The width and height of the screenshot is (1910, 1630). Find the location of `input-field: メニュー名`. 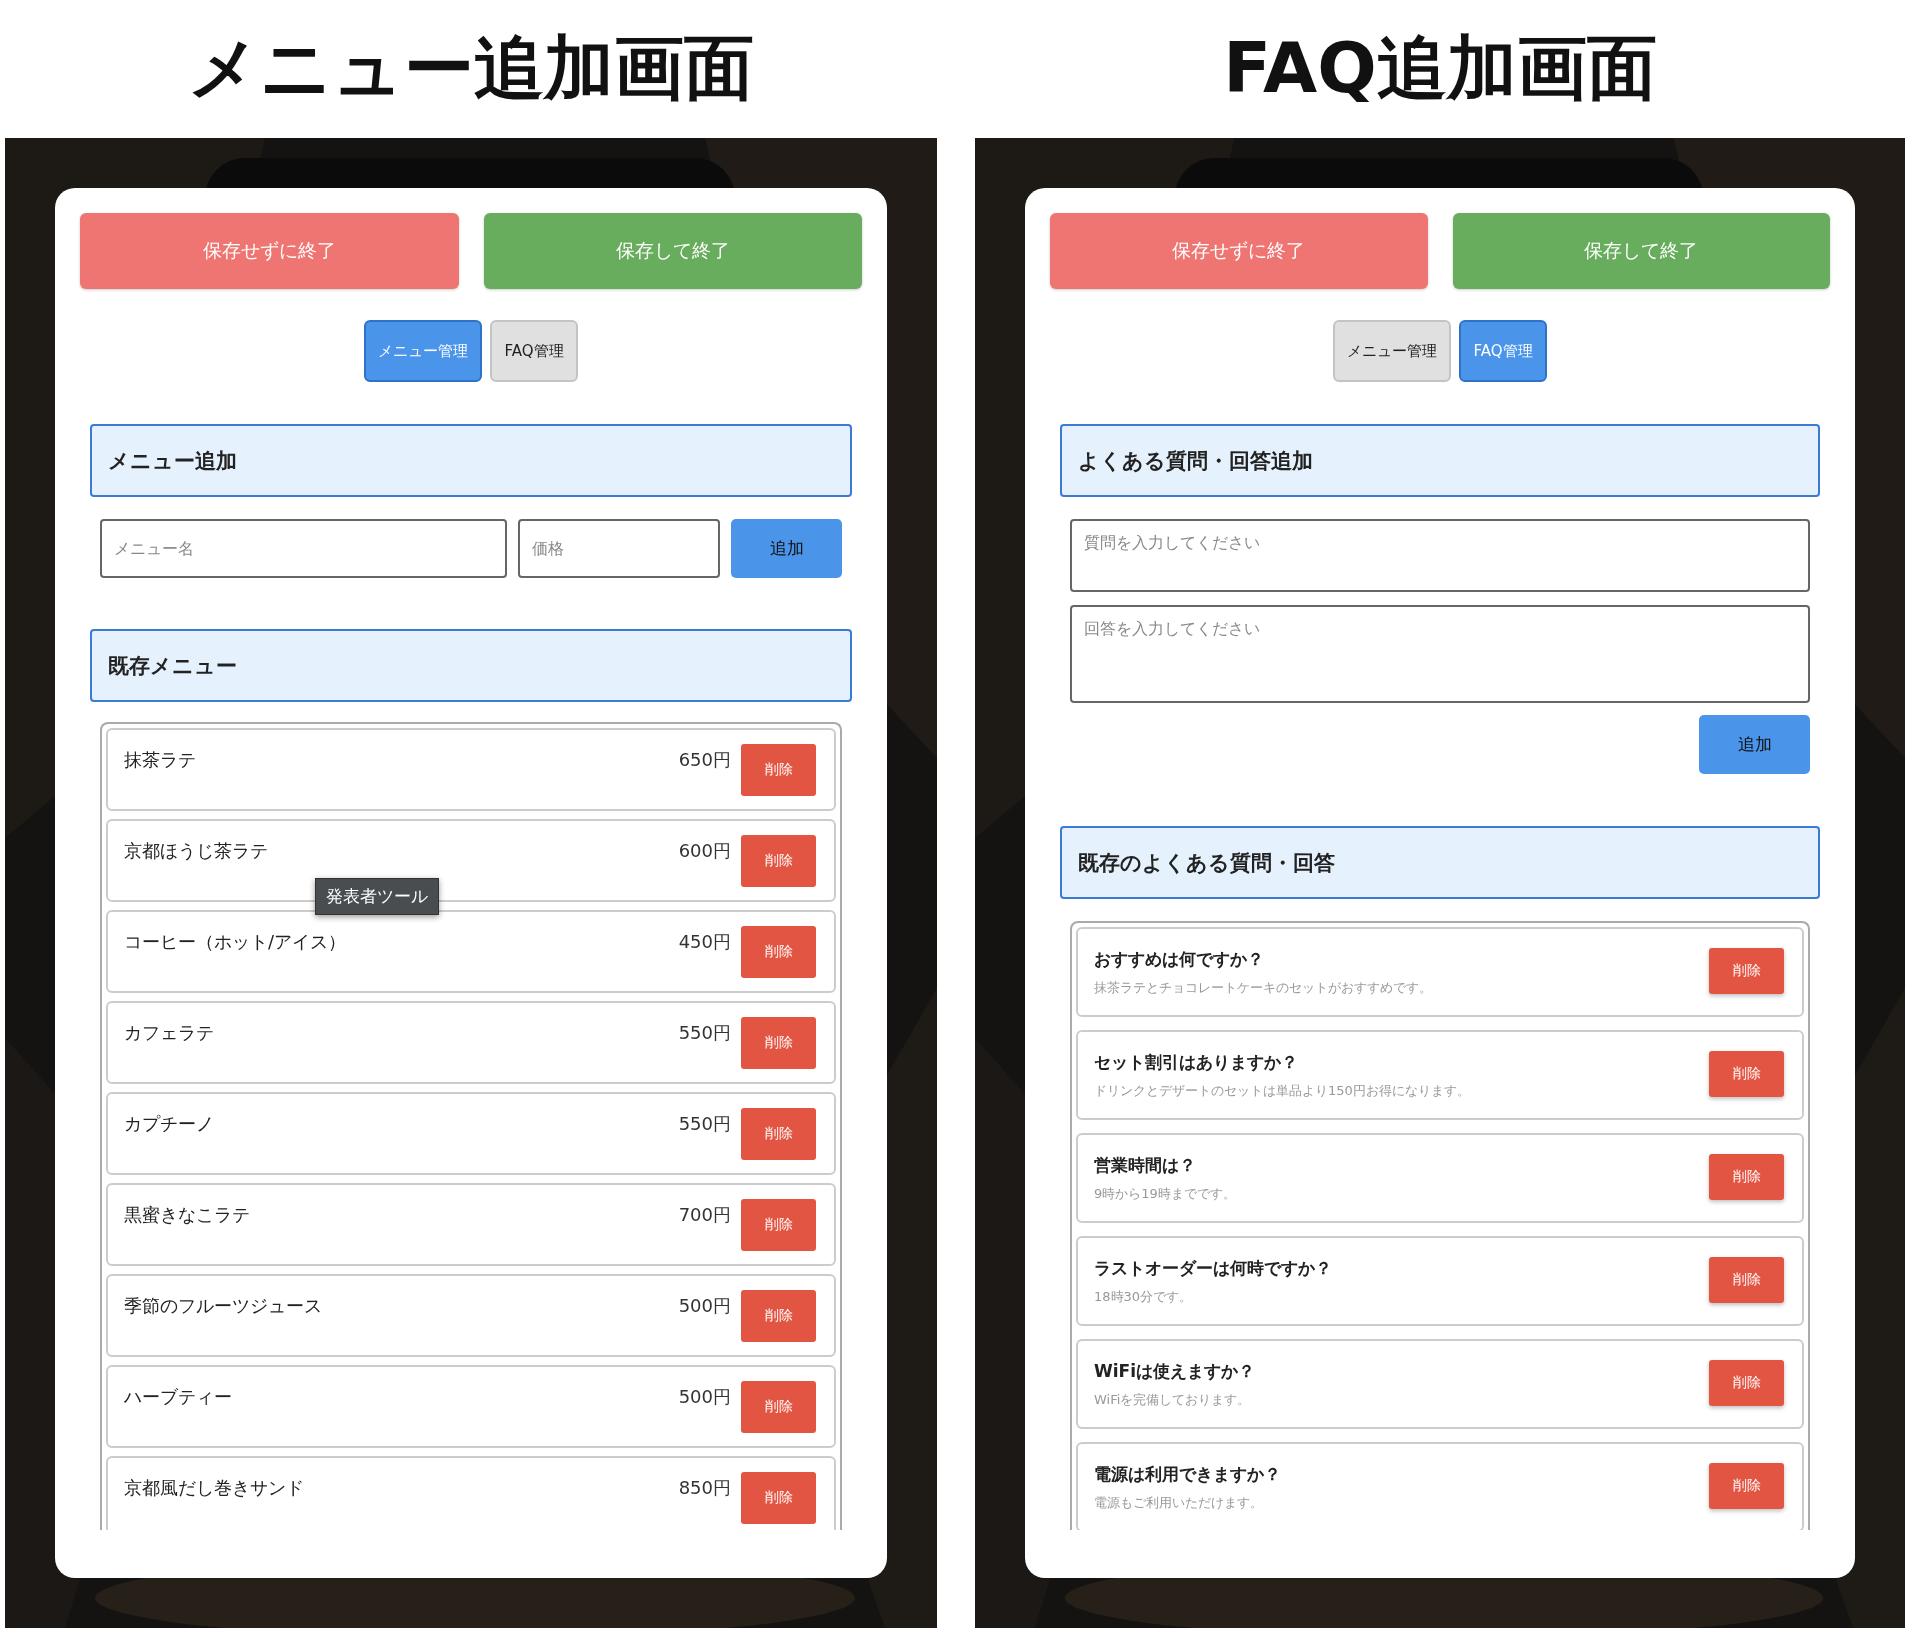

input-field: メニュー名 is located at coordinates (303, 548).